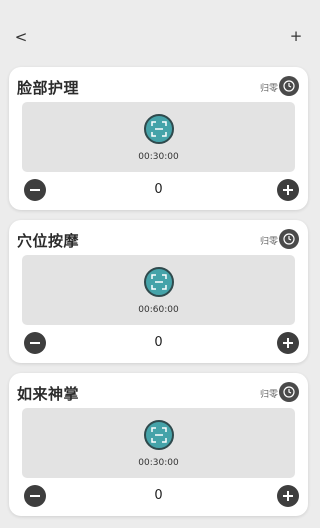 The height and width of the screenshot is (528, 320). I want to click on card-title: 如来神掌, so click(48, 394).